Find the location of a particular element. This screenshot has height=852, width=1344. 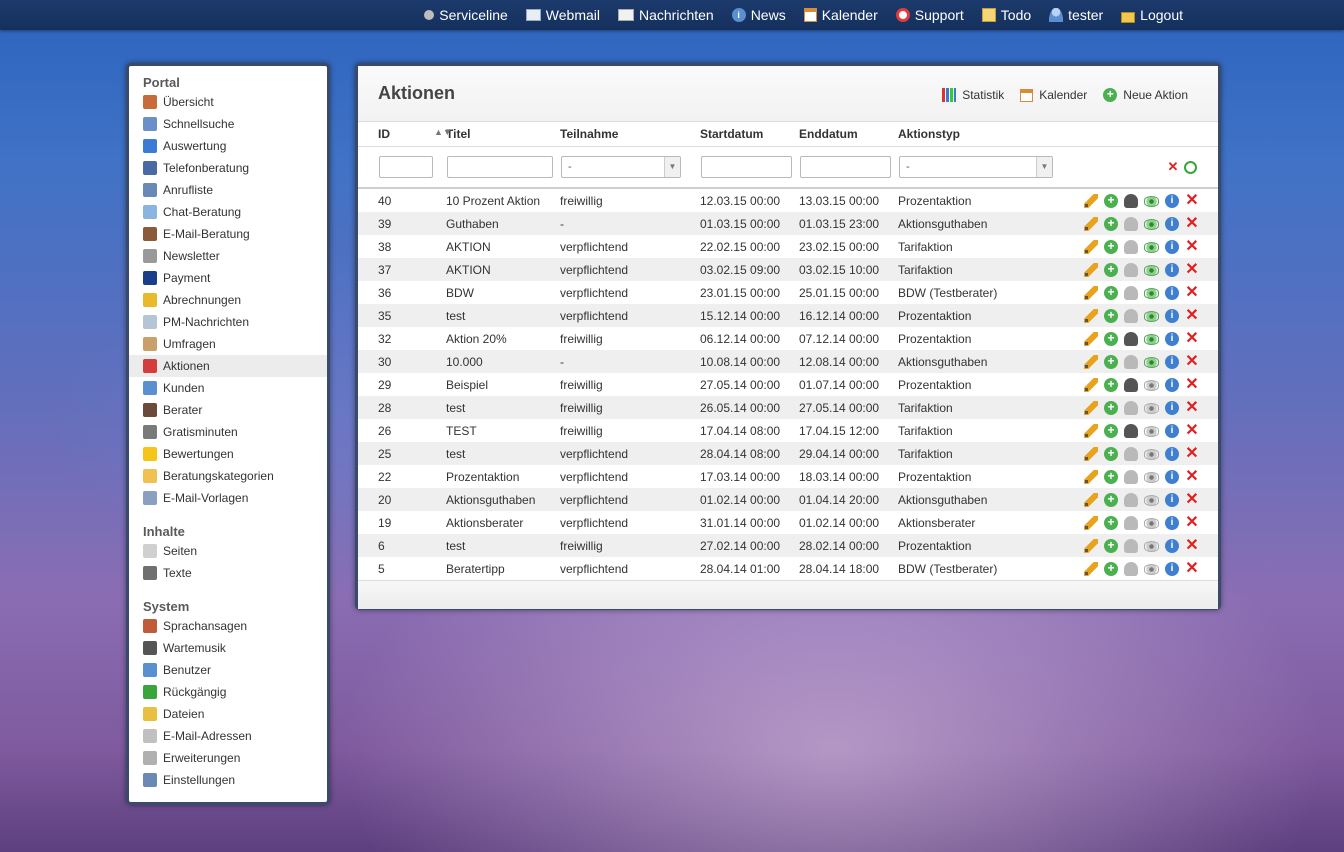

filter-teilnahme-select: - ▼ is located at coordinates (621, 167).